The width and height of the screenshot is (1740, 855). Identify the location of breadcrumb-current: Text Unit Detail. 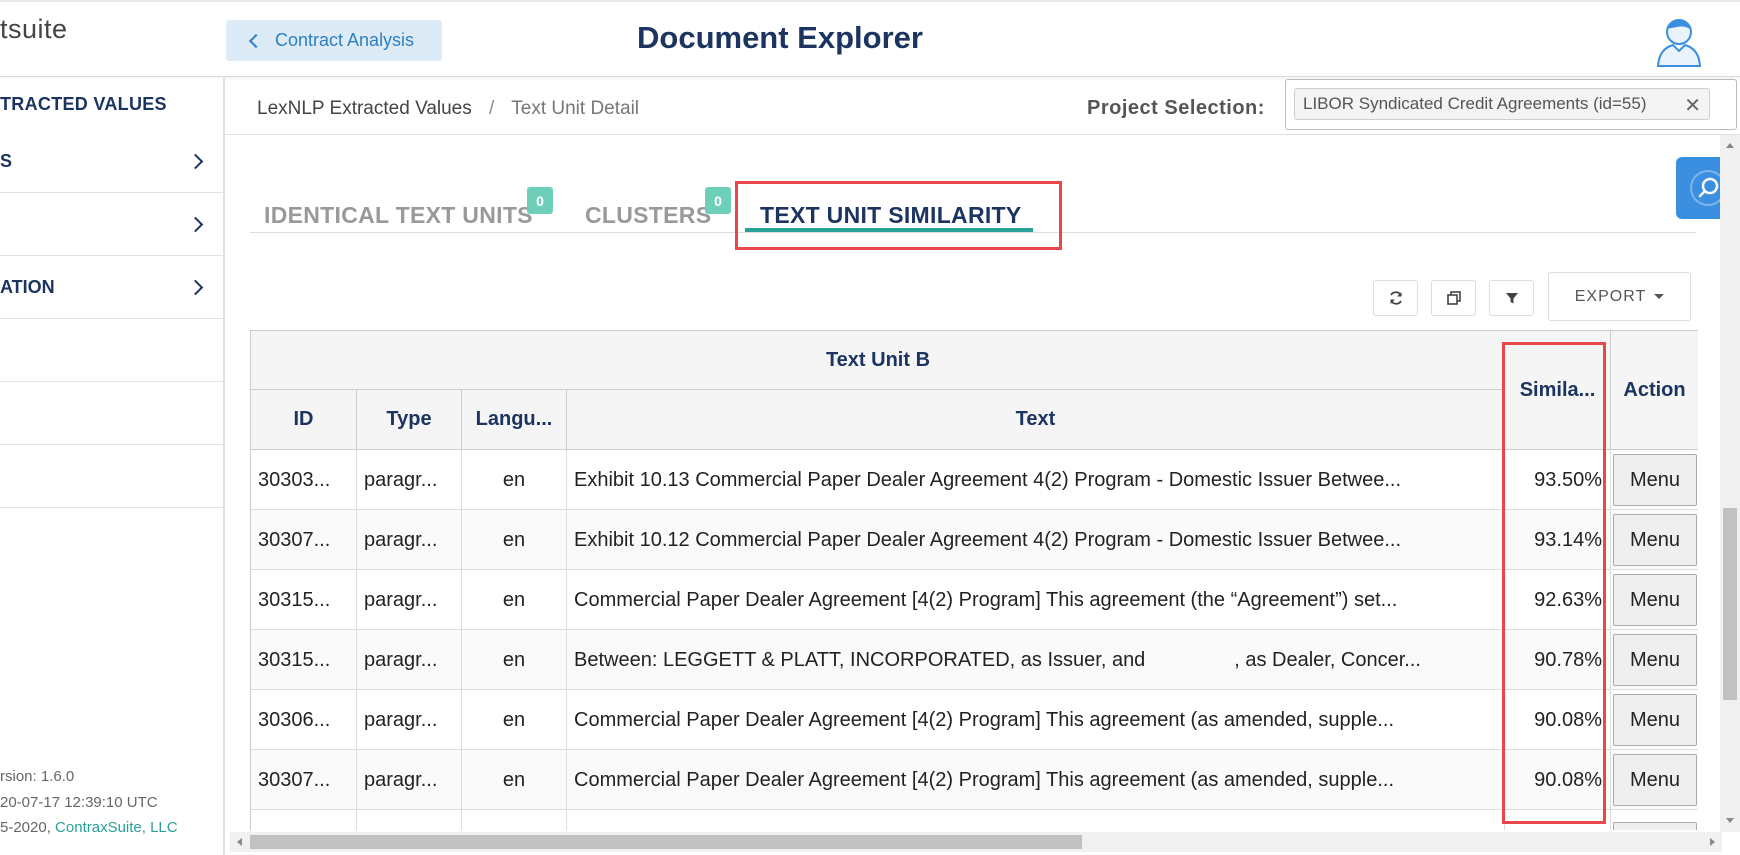
(575, 108).